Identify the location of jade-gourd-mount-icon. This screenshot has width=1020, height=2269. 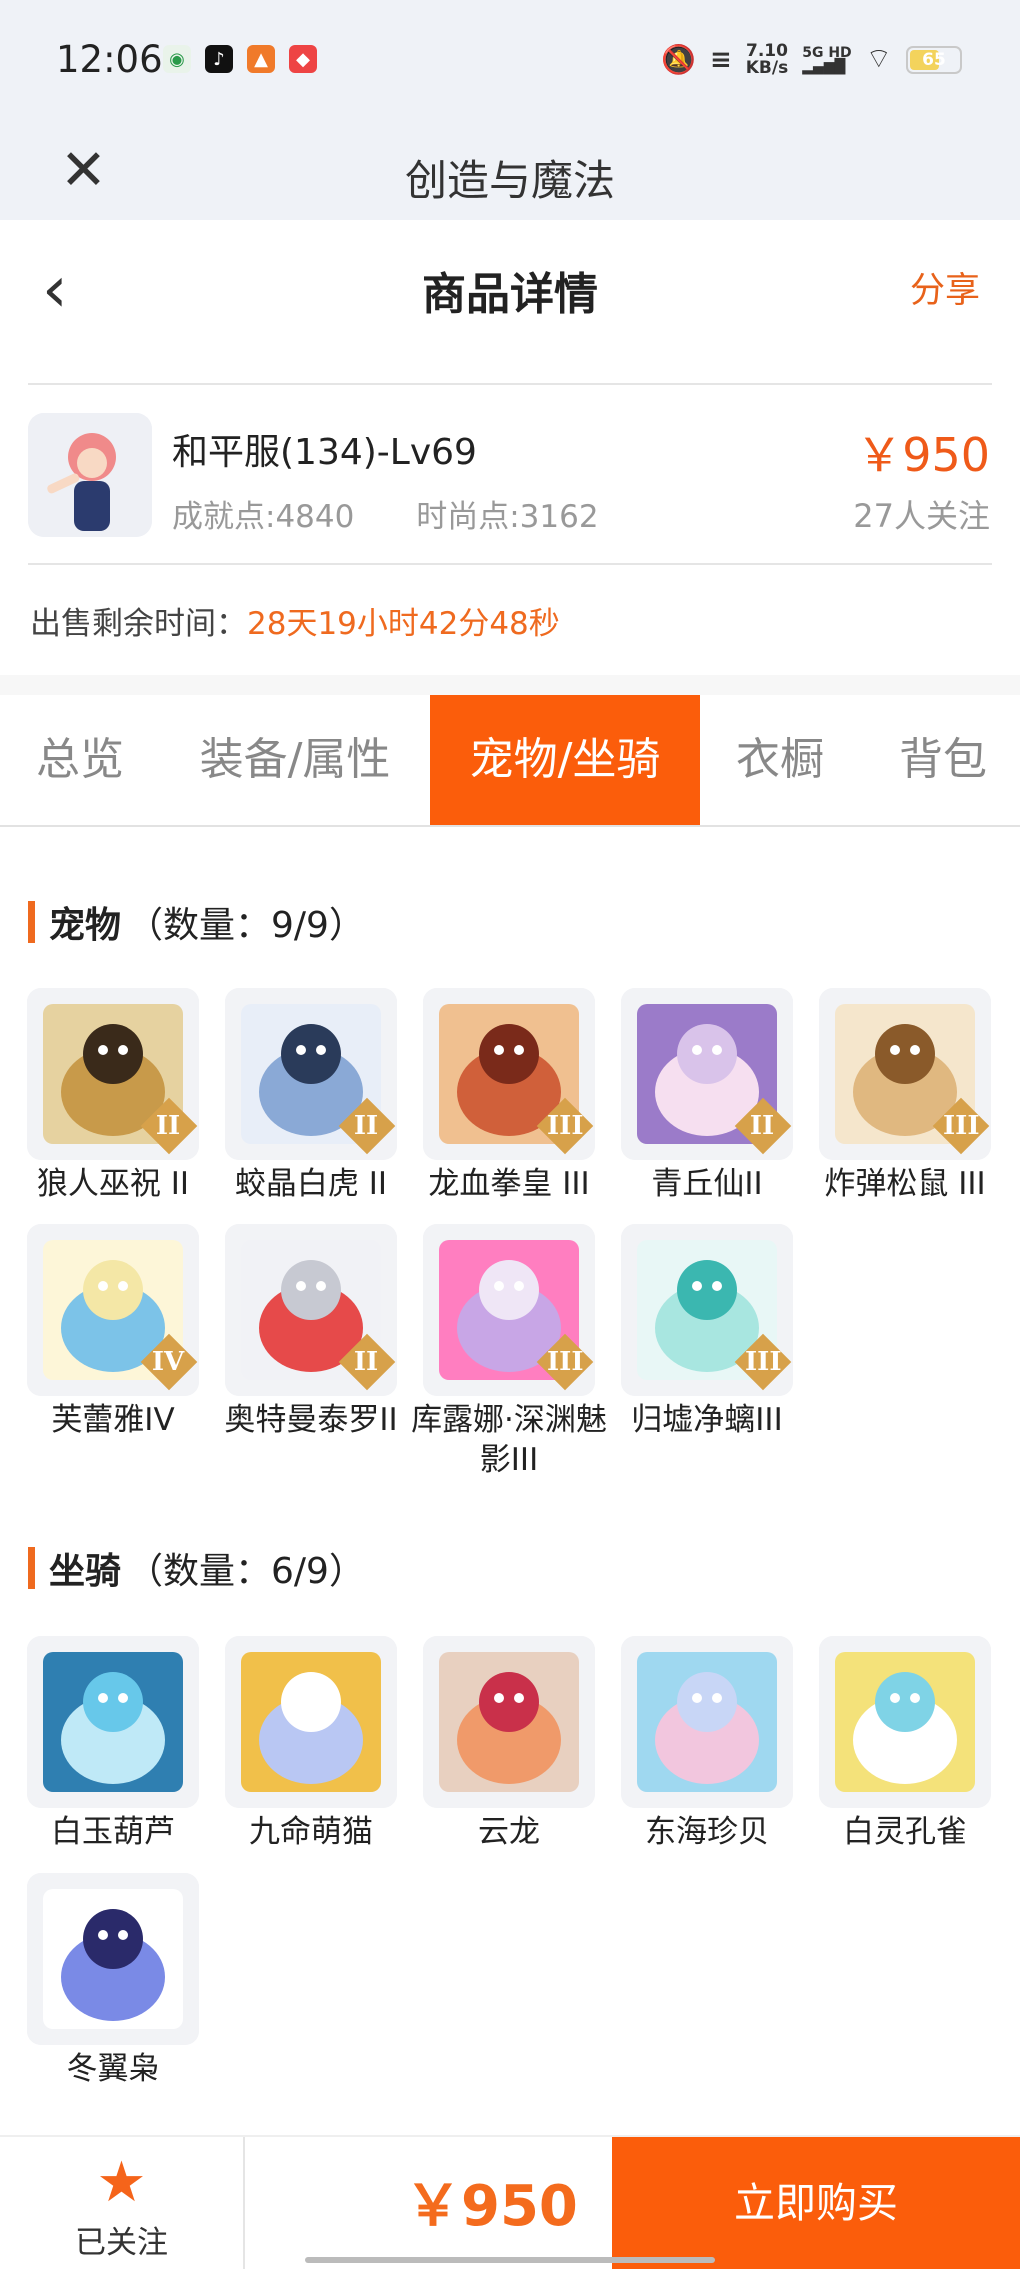
(113, 1722).